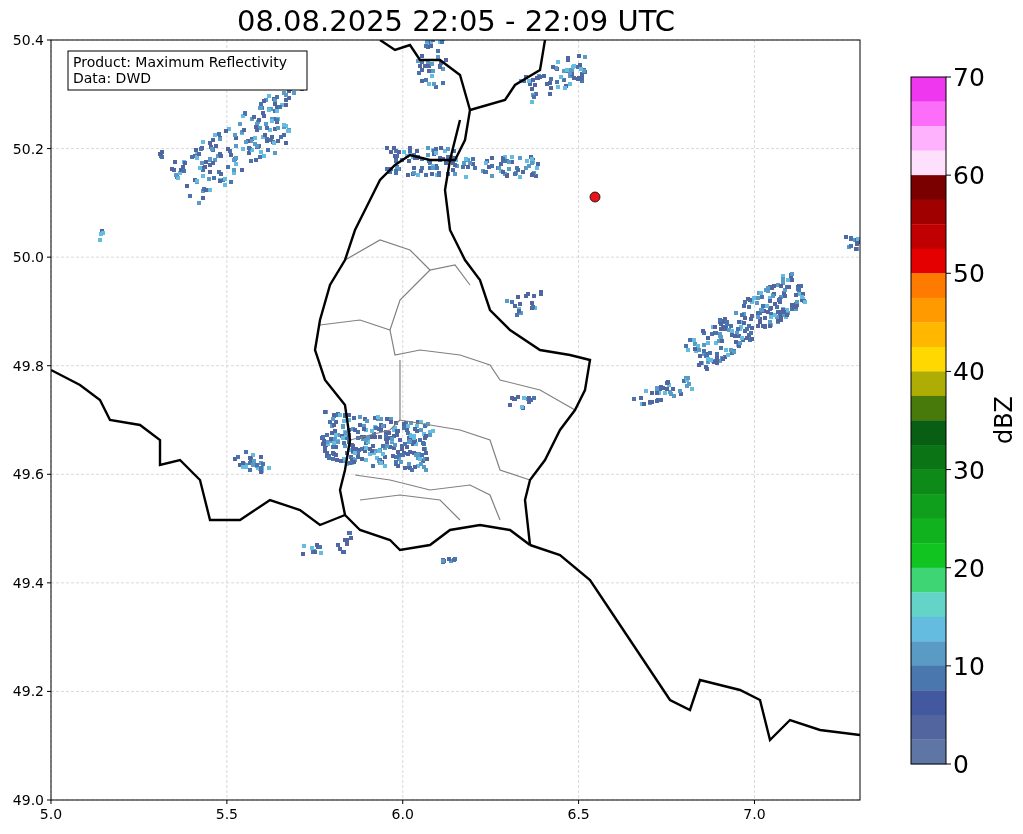 The width and height of the screenshot is (1023, 834). What do you see at coordinates (969, 568) in the screenshot?
I see `colorbar-tick-label: 20` at bounding box center [969, 568].